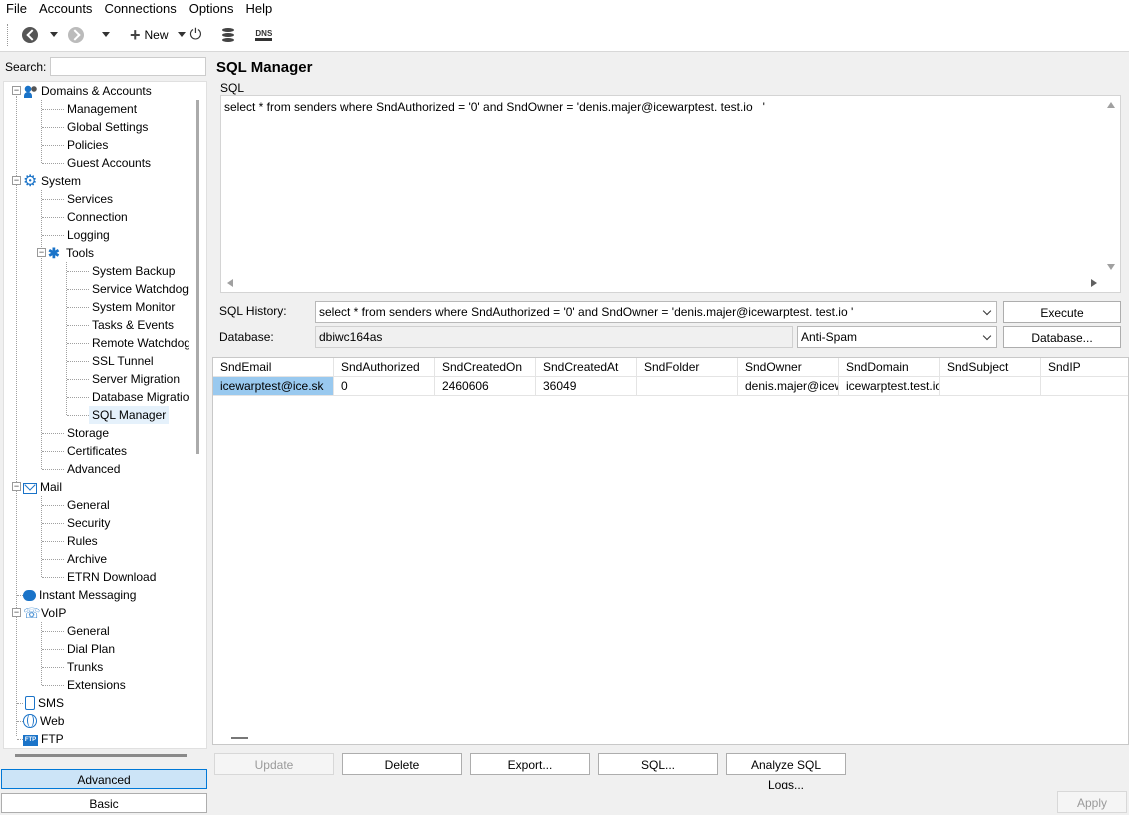  I want to click on tree-remote-watchdog: Remote Watchdog, so click(141, 343).